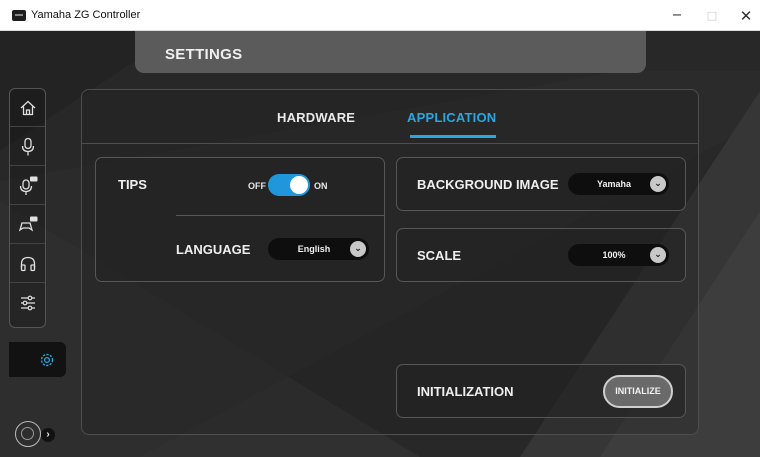 This screenshot has width=760, height=457. What do you see at coordinates (19, 15) in the screenshot?
I see `app-icon` at bounding box center [19, 15].